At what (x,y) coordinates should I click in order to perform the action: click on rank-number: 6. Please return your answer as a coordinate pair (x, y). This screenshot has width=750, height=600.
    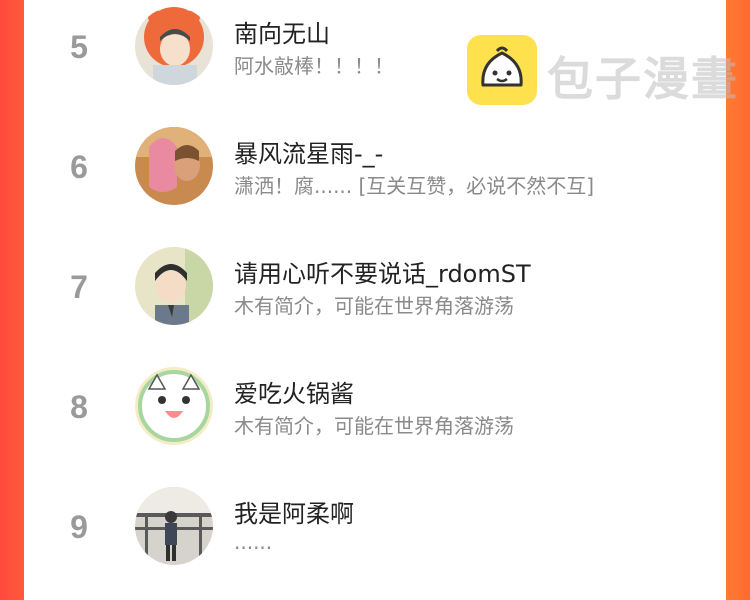
    Looking at the image, I should click on (79, 167).